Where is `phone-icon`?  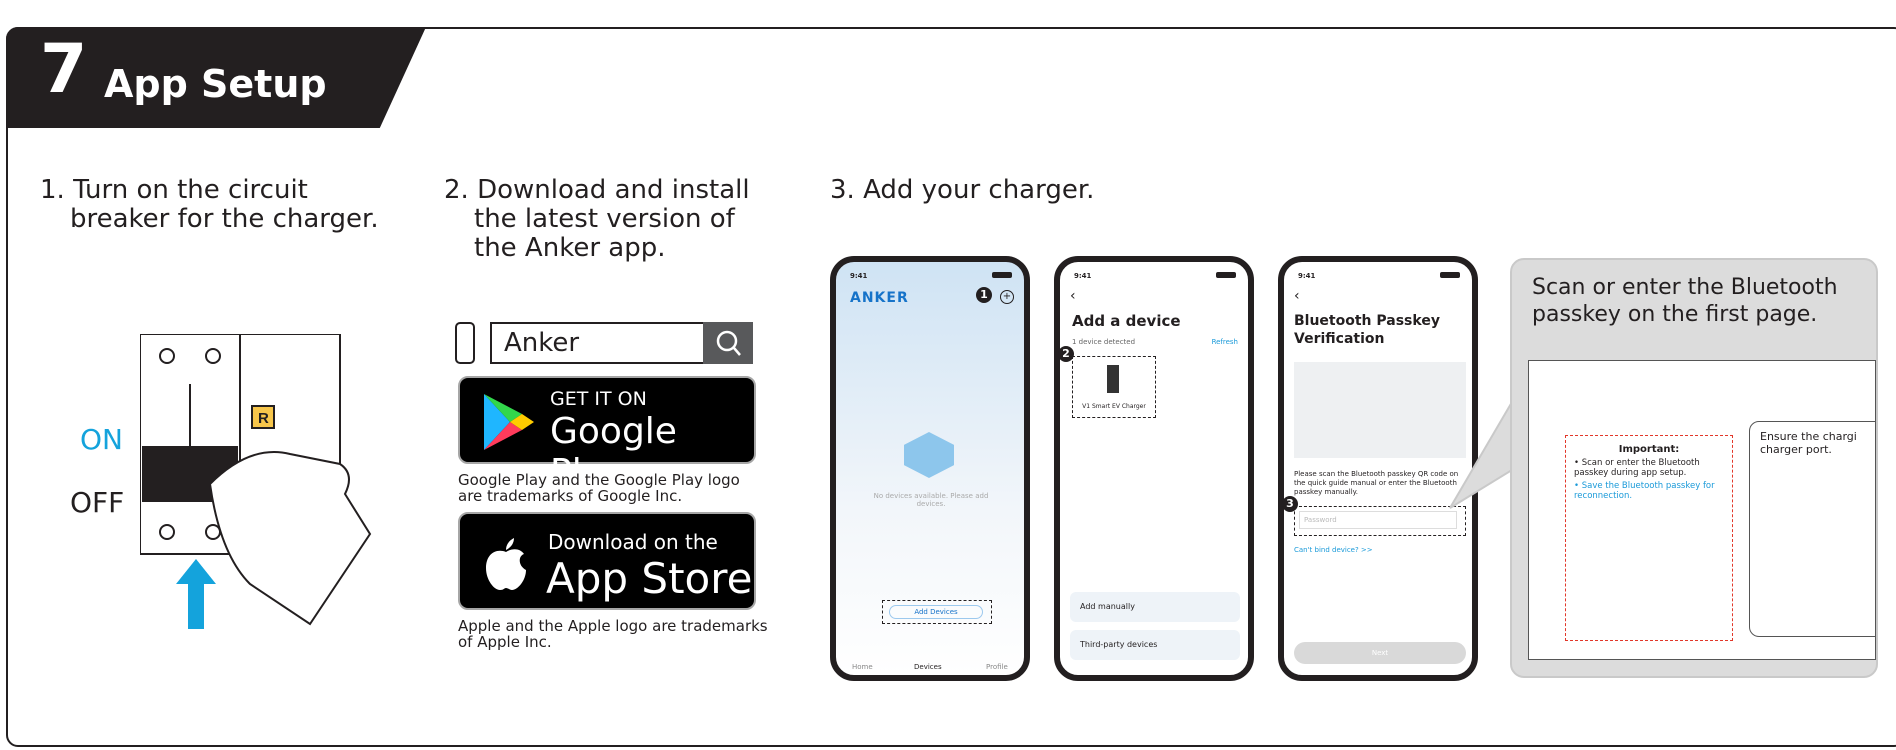 phone-icon is located at coordinates (465, 343).